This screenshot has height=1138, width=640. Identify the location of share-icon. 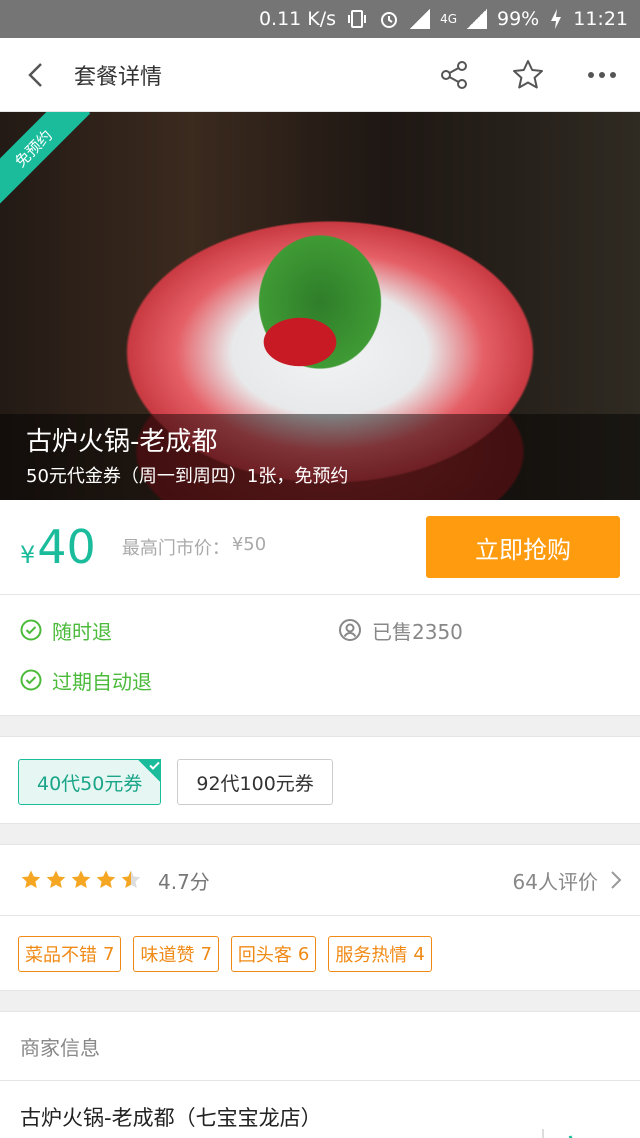
(454, 75).